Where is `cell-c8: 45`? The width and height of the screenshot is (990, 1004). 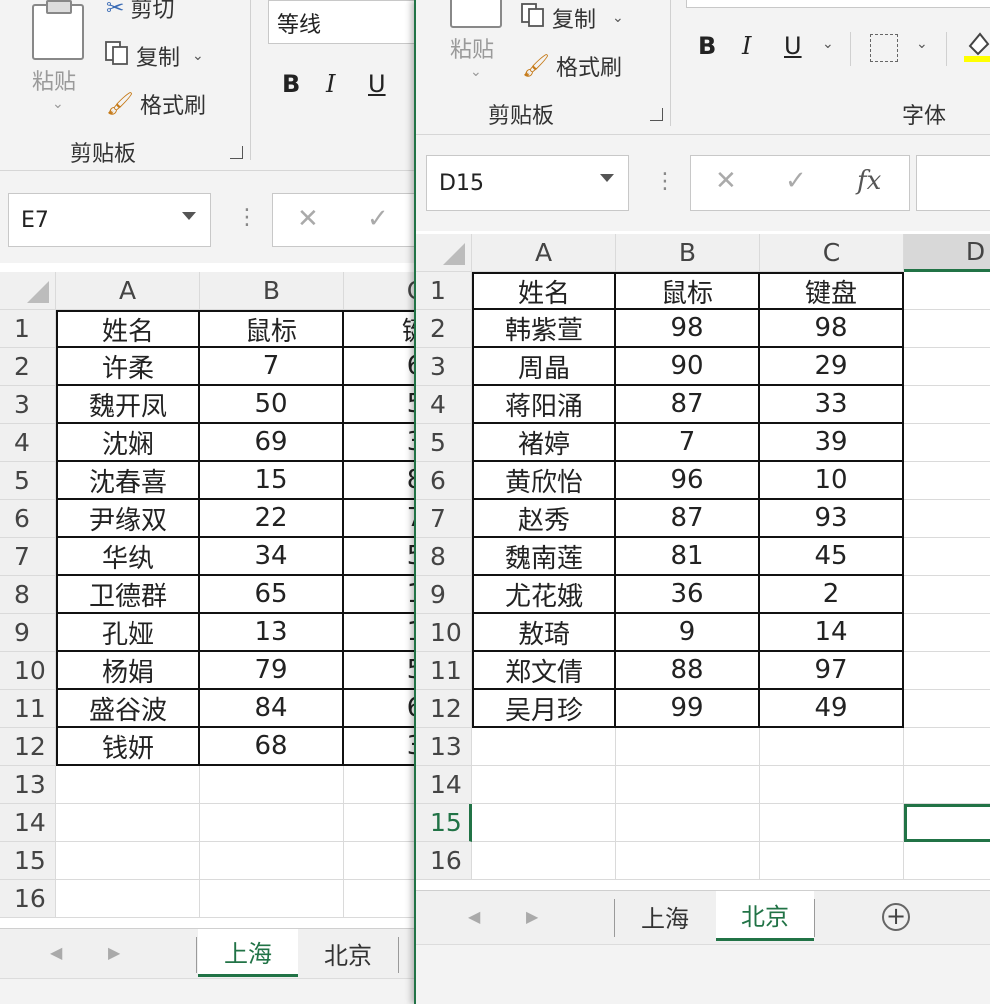
cell-c8: 45 is located at coordinates (832, 557).